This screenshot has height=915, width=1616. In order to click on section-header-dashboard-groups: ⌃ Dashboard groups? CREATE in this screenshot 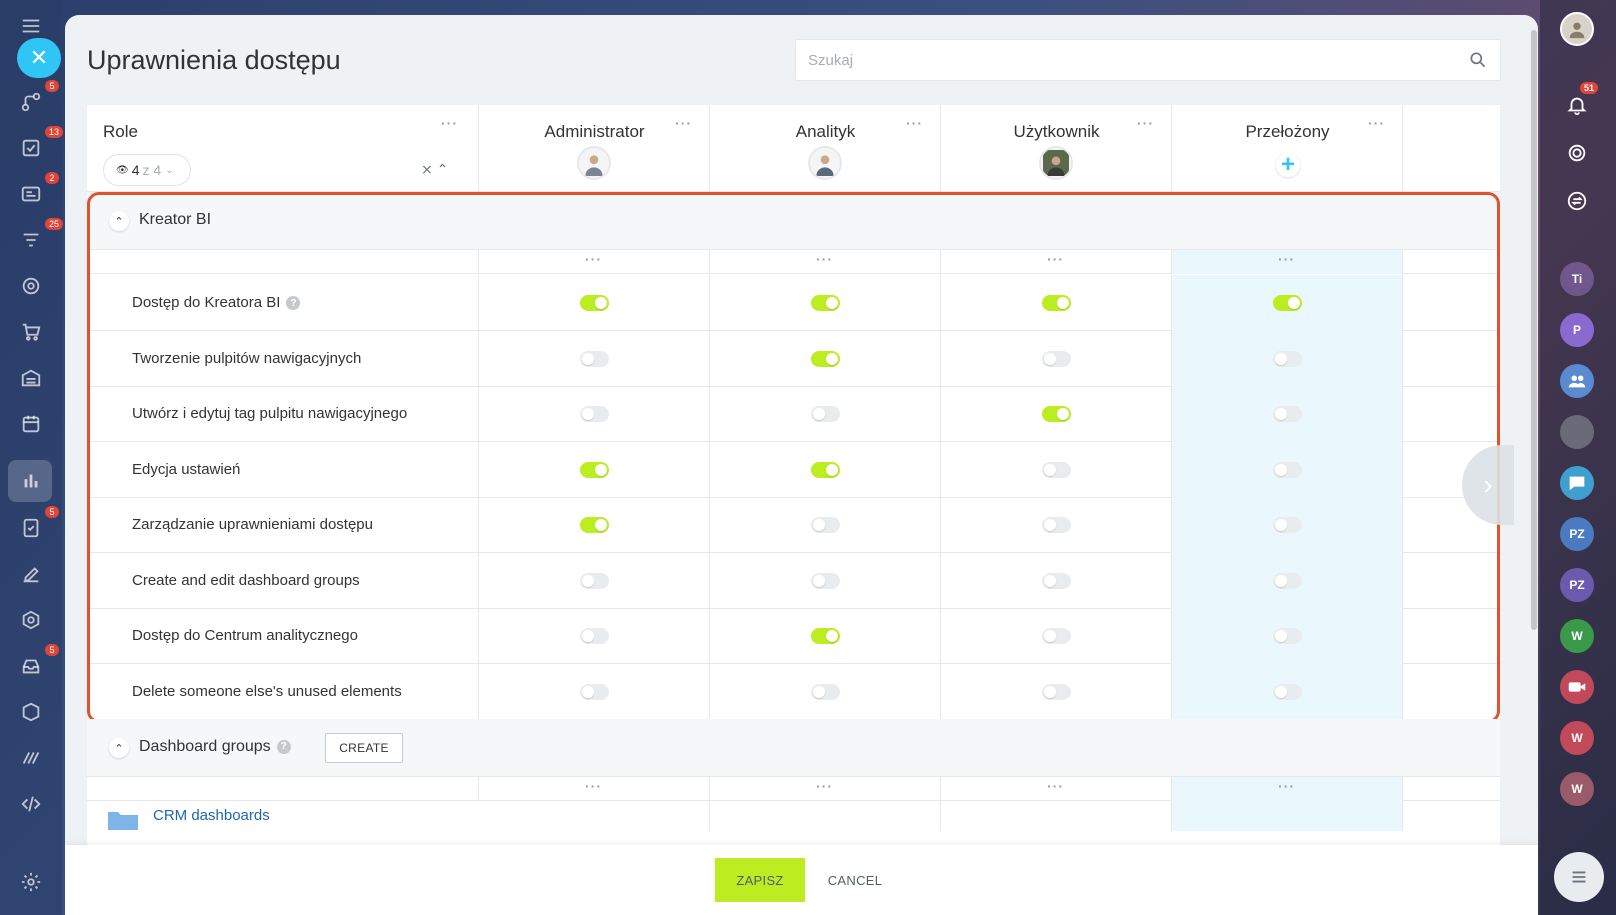, I will do `click(793, 748)`.